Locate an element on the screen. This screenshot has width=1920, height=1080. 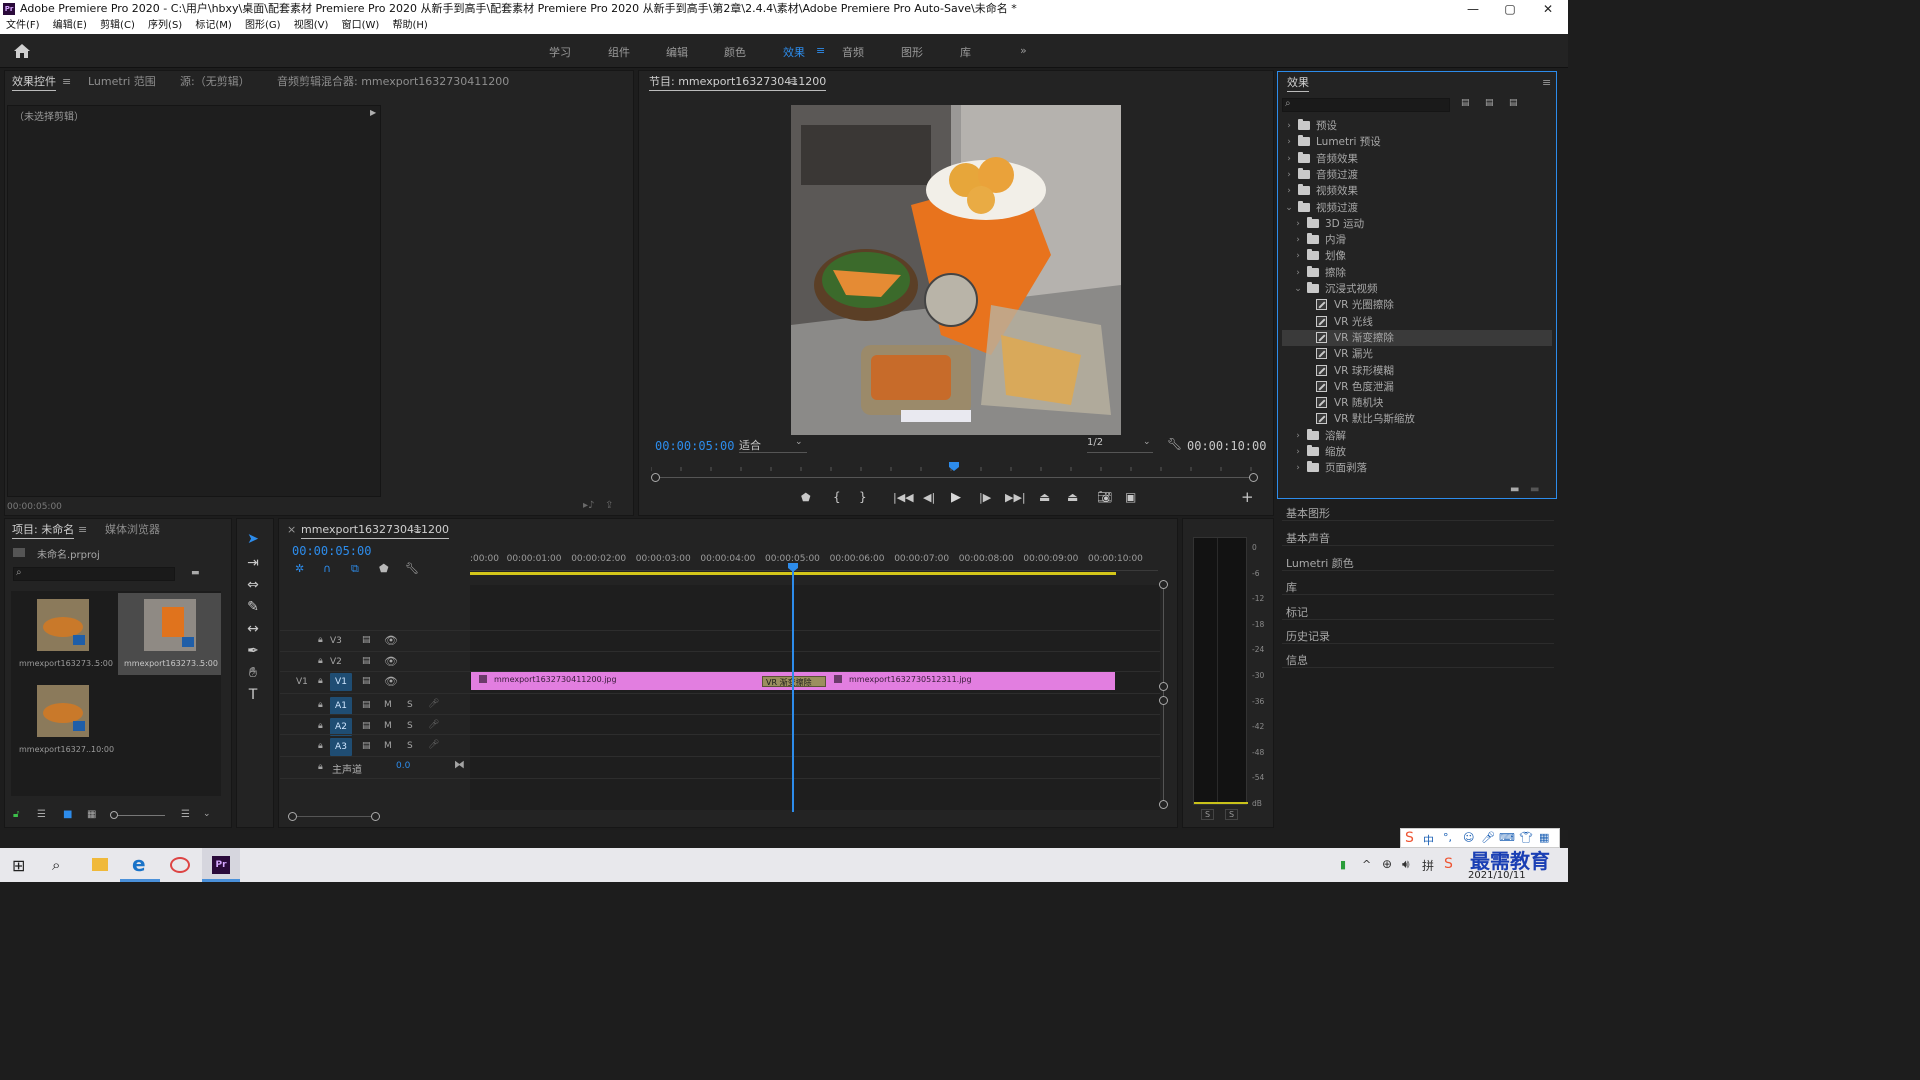
new-bin-icon: ▬ is located at coordinates (195, 573).